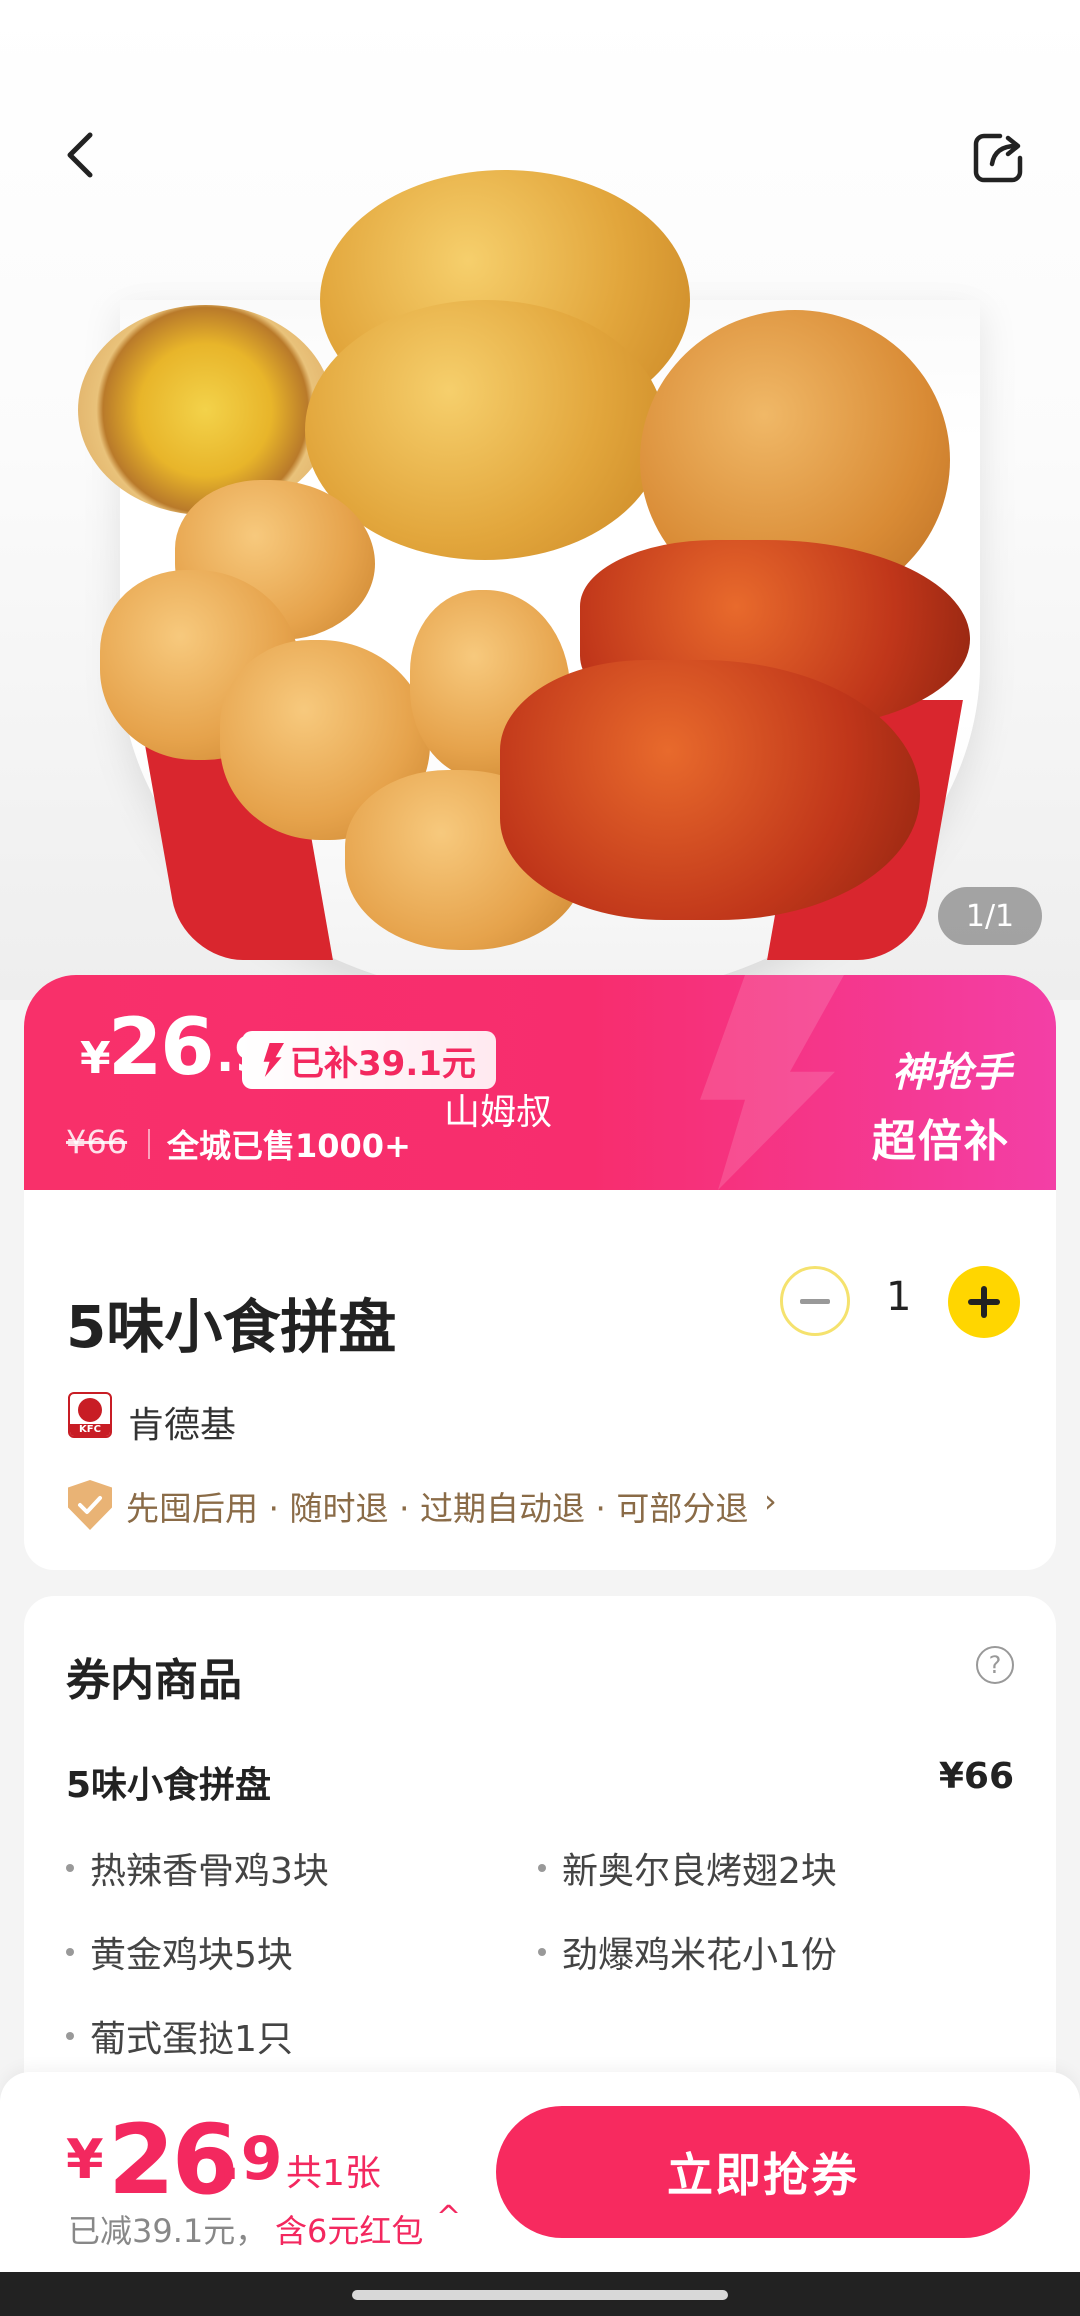 Image resolution: width=1080 pixels, height=2316 pixels. I want to click on bottom-price-decimal: .9, so click(250, 2159).